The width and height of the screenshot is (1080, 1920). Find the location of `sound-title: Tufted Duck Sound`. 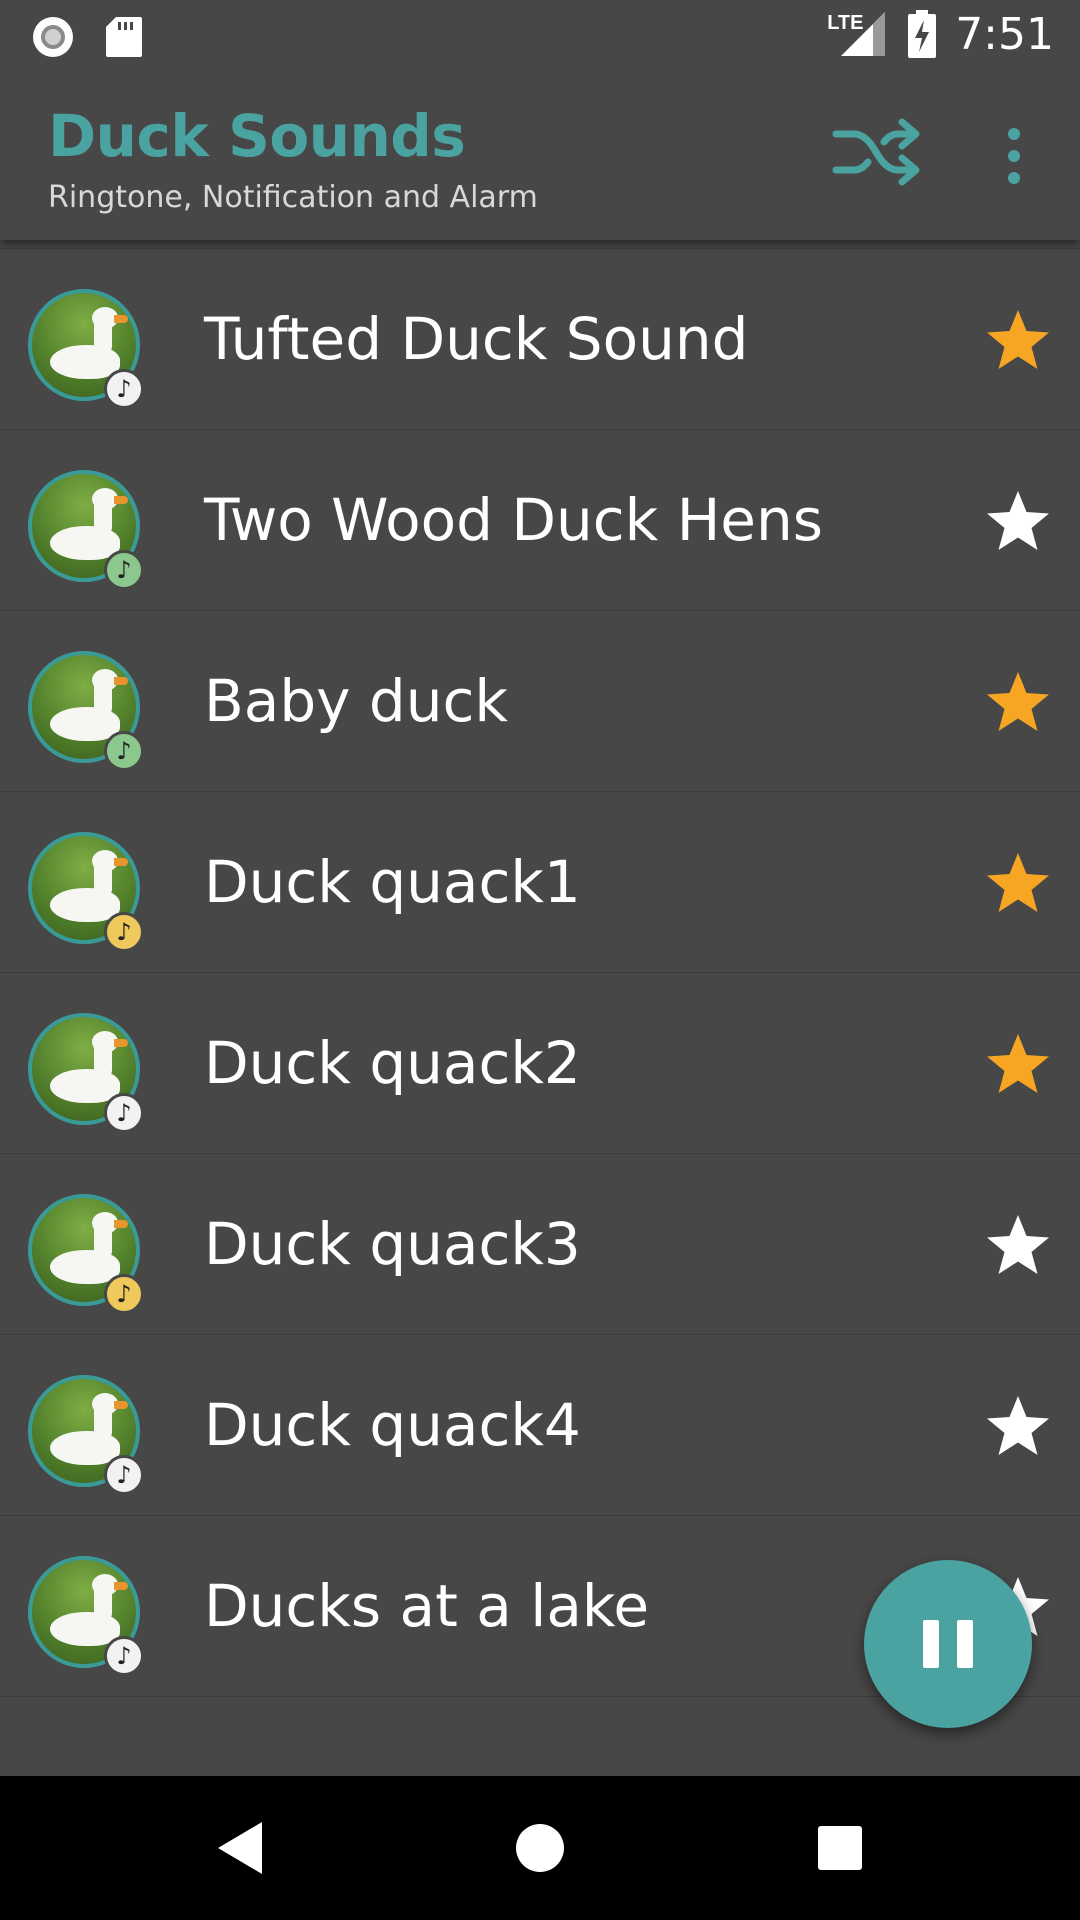

sound-title: Tufted Duck Sound is located at coordinates (476, 339).